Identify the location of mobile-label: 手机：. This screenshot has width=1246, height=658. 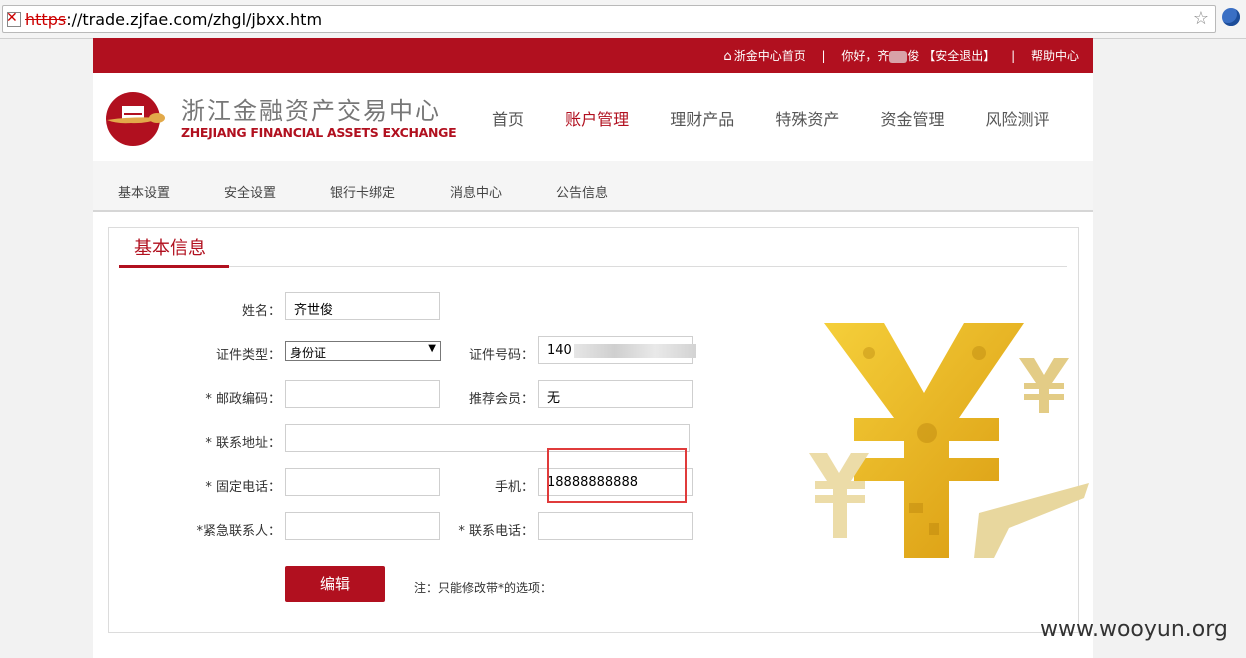
(514, 487).